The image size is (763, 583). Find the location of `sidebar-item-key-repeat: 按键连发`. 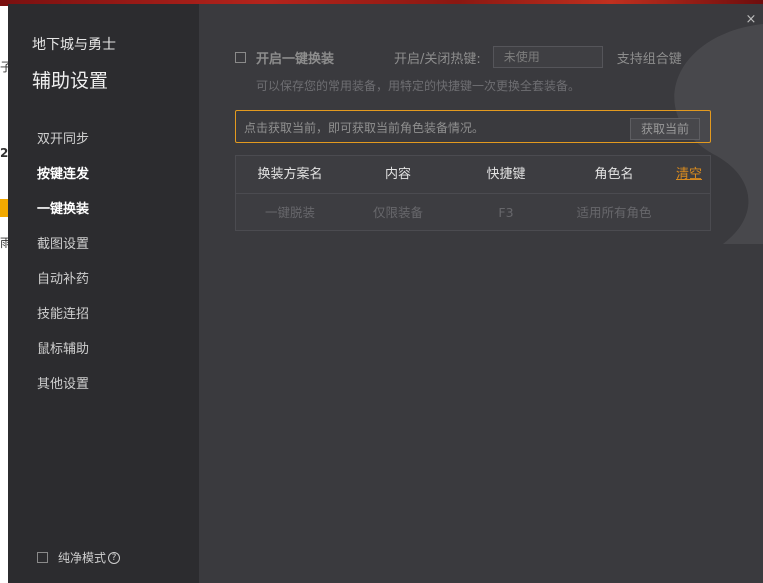

sidebar-item-key-repeat: 按键连发 is located at coordinates (103, 174).